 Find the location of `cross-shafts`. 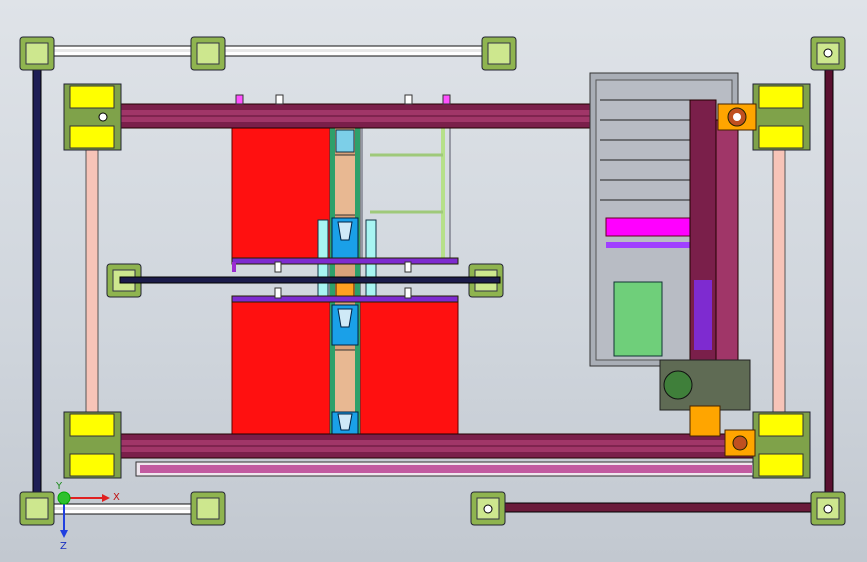

cross-shafts is located at coordinates (310, 280).